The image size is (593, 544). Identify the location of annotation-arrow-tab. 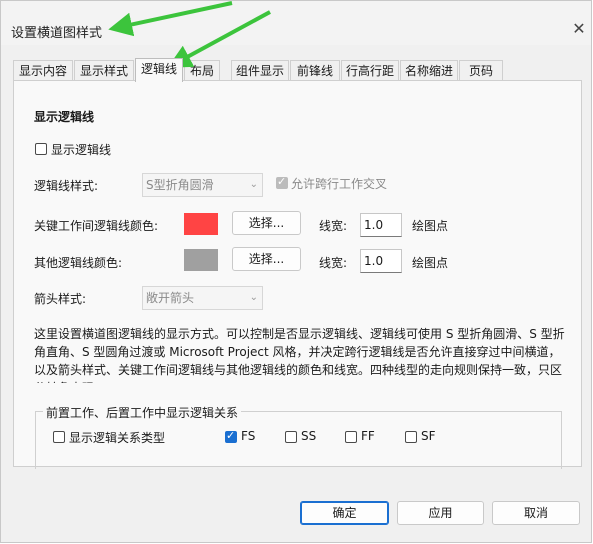
(219, 39).